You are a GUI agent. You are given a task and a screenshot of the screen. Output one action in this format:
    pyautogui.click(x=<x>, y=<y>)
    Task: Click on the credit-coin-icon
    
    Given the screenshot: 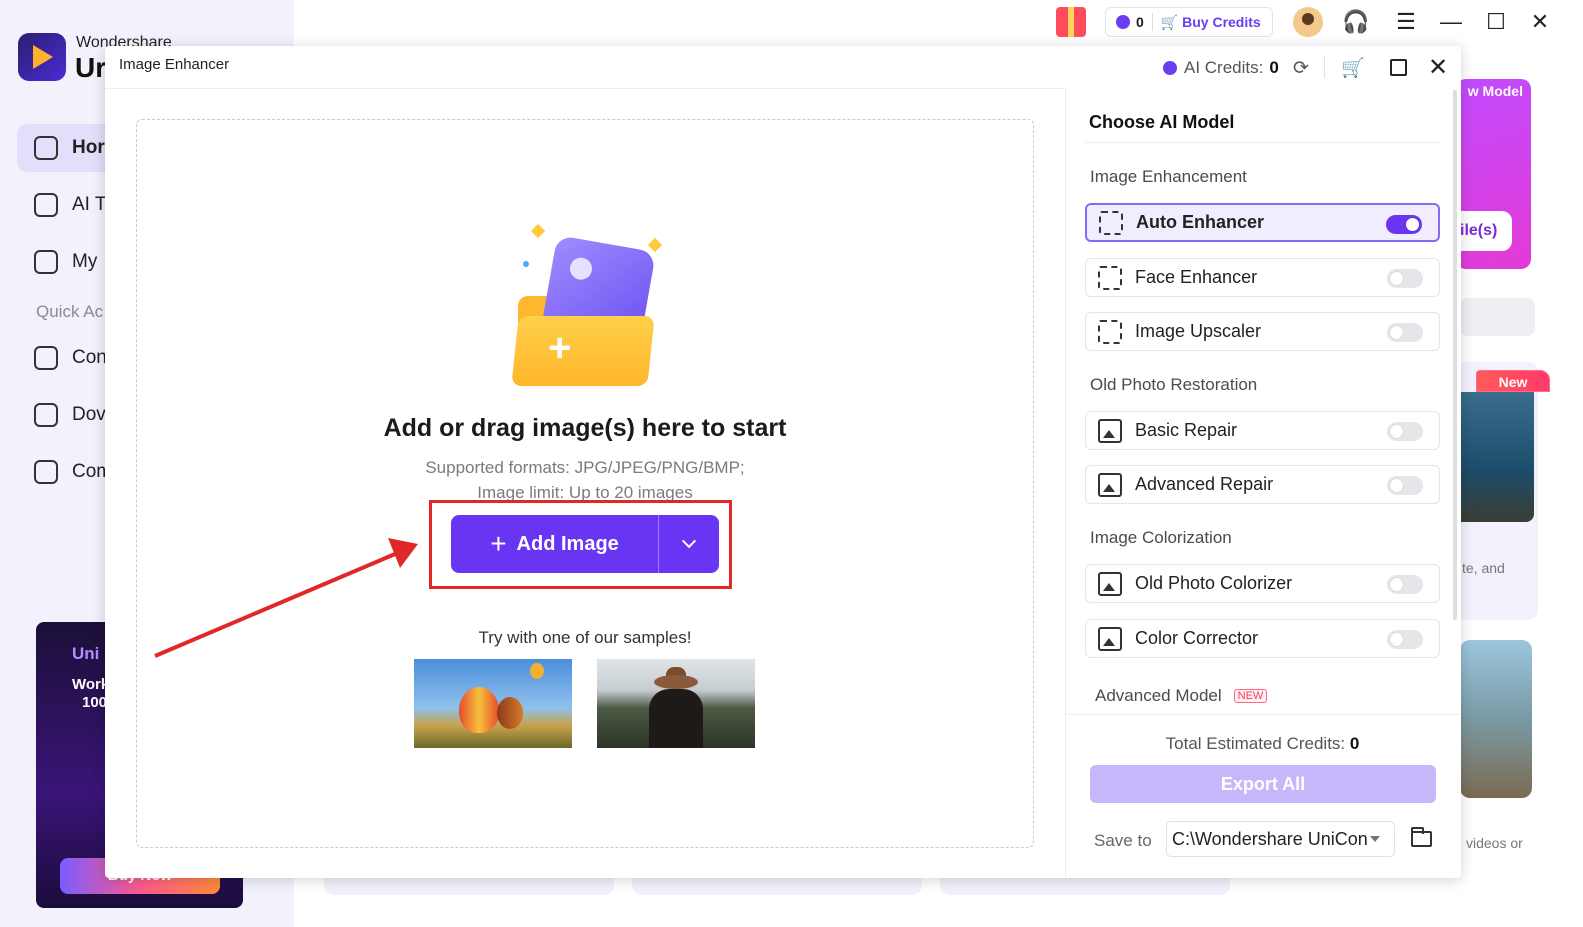 What is the action you would take?
    pyautogui.click(x=1123, y=22)
    